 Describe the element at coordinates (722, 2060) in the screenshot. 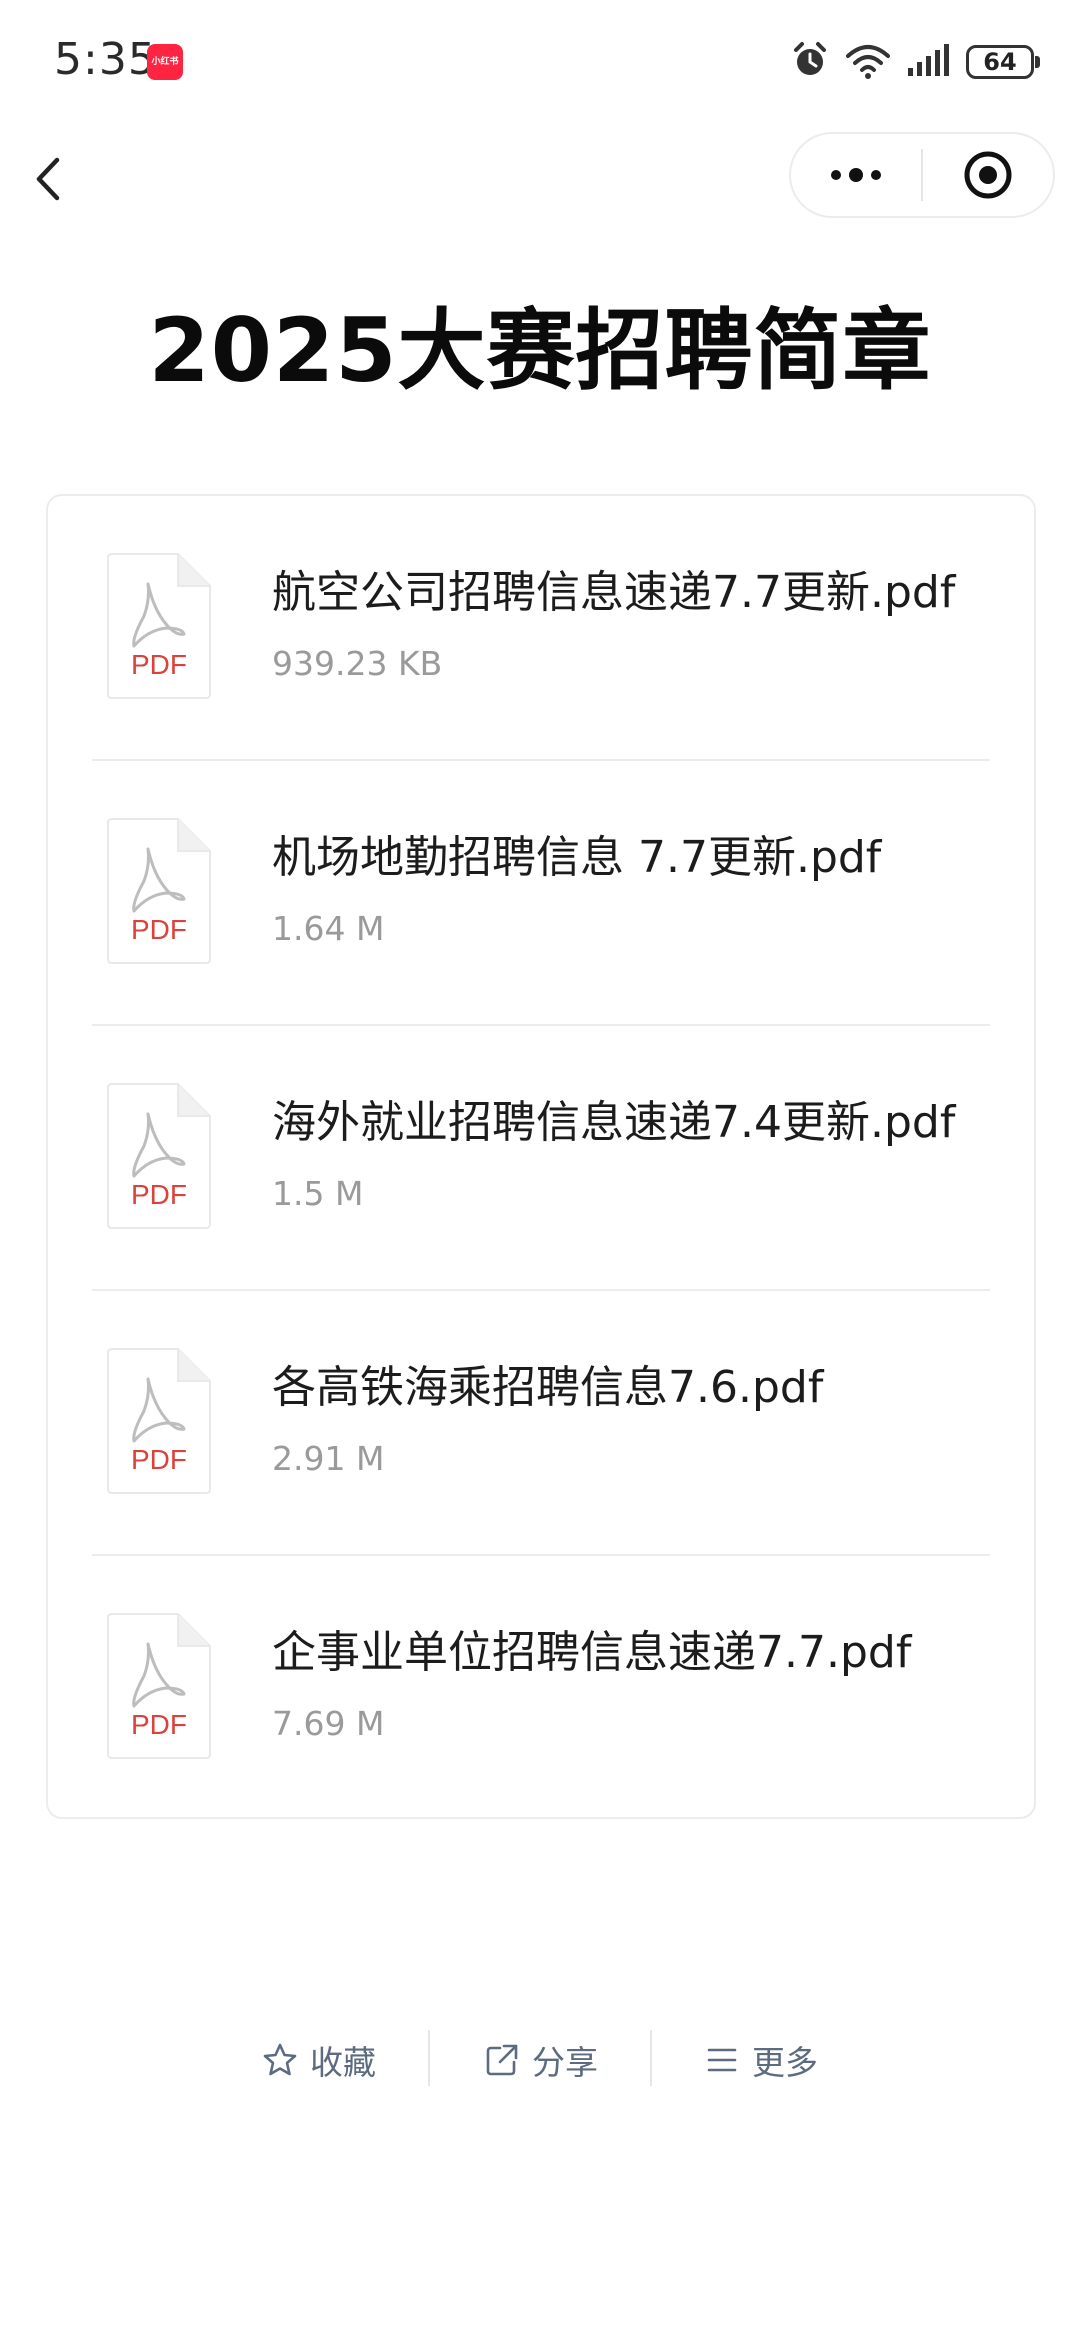

I see `menu-lines-icon` at that location.